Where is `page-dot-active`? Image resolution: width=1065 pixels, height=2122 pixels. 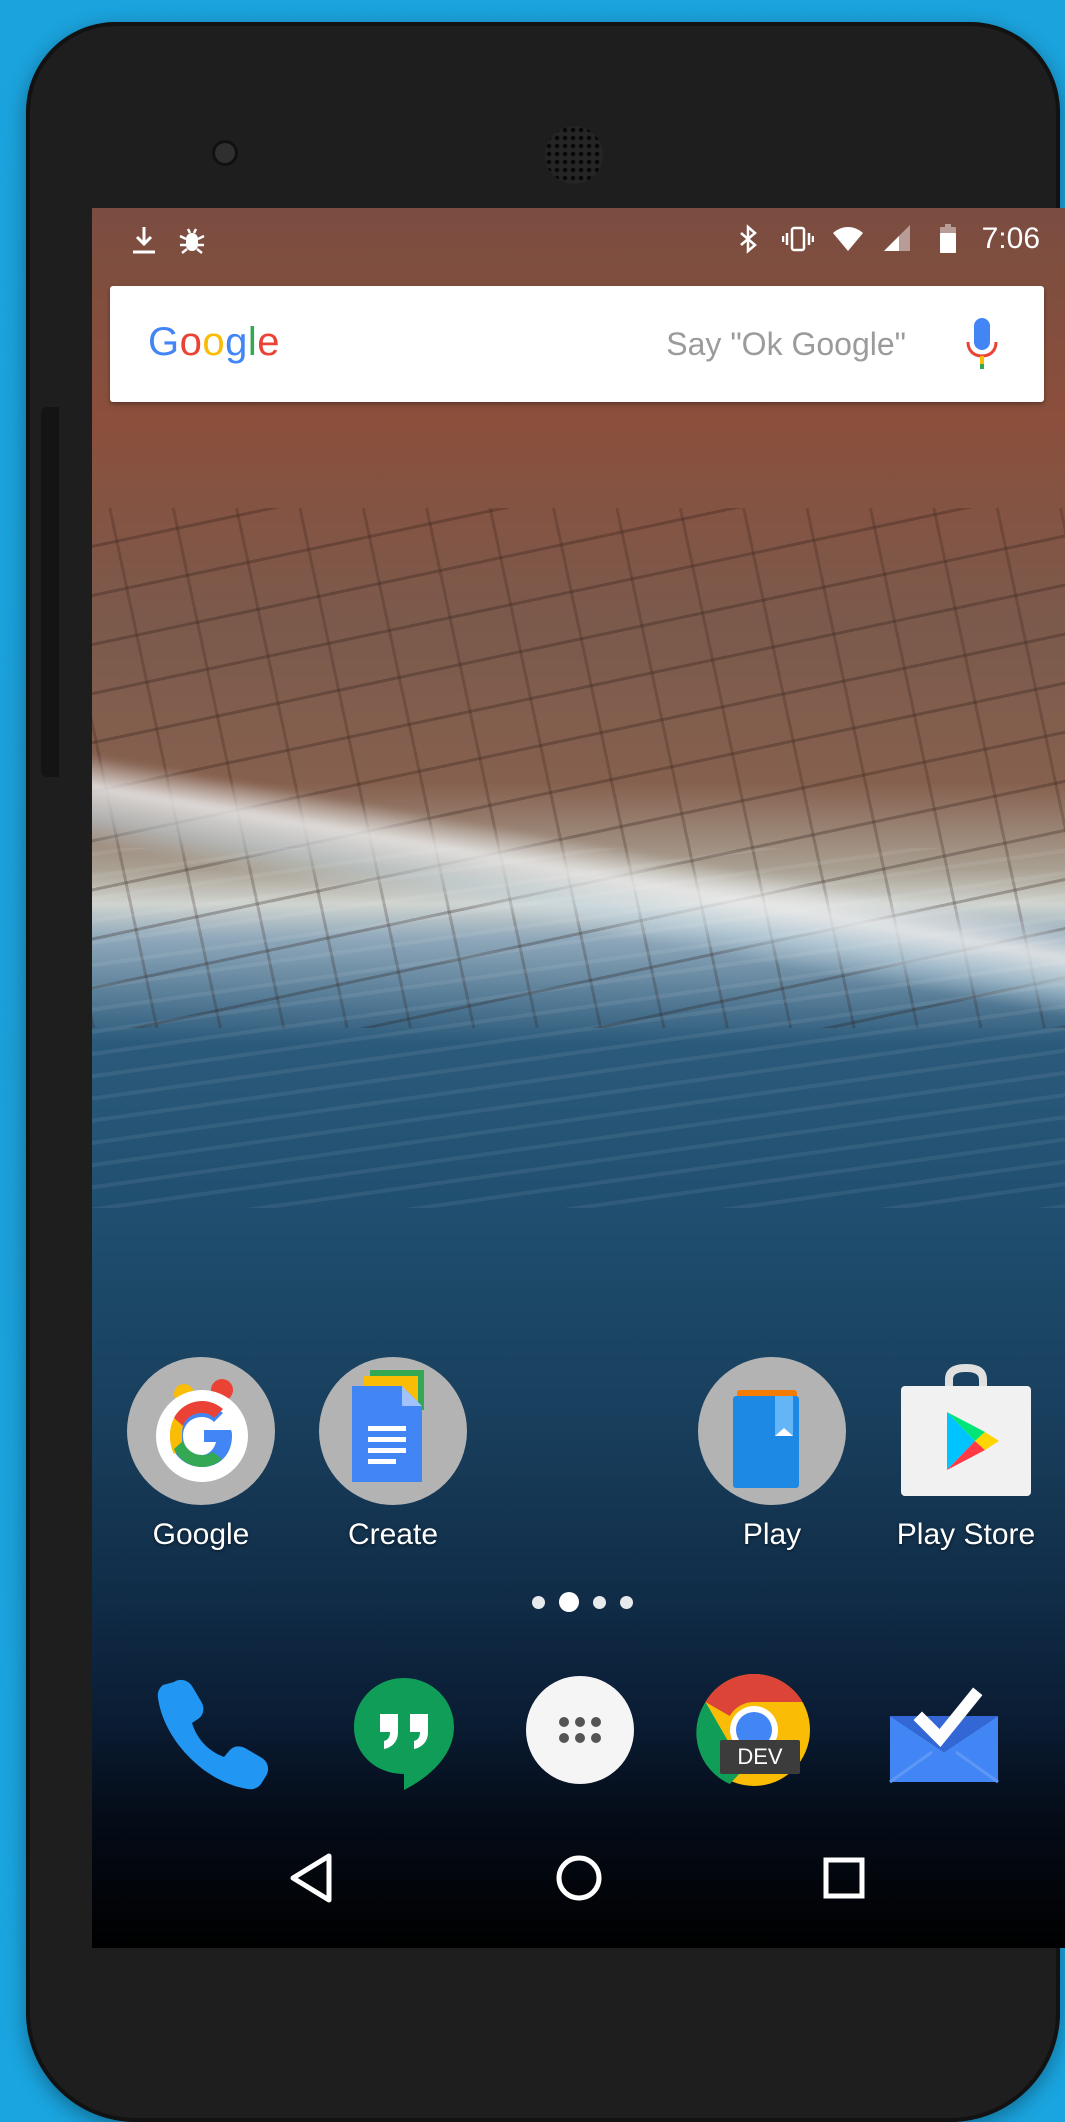
page-dot-active is located at coordinates (569, 1602).